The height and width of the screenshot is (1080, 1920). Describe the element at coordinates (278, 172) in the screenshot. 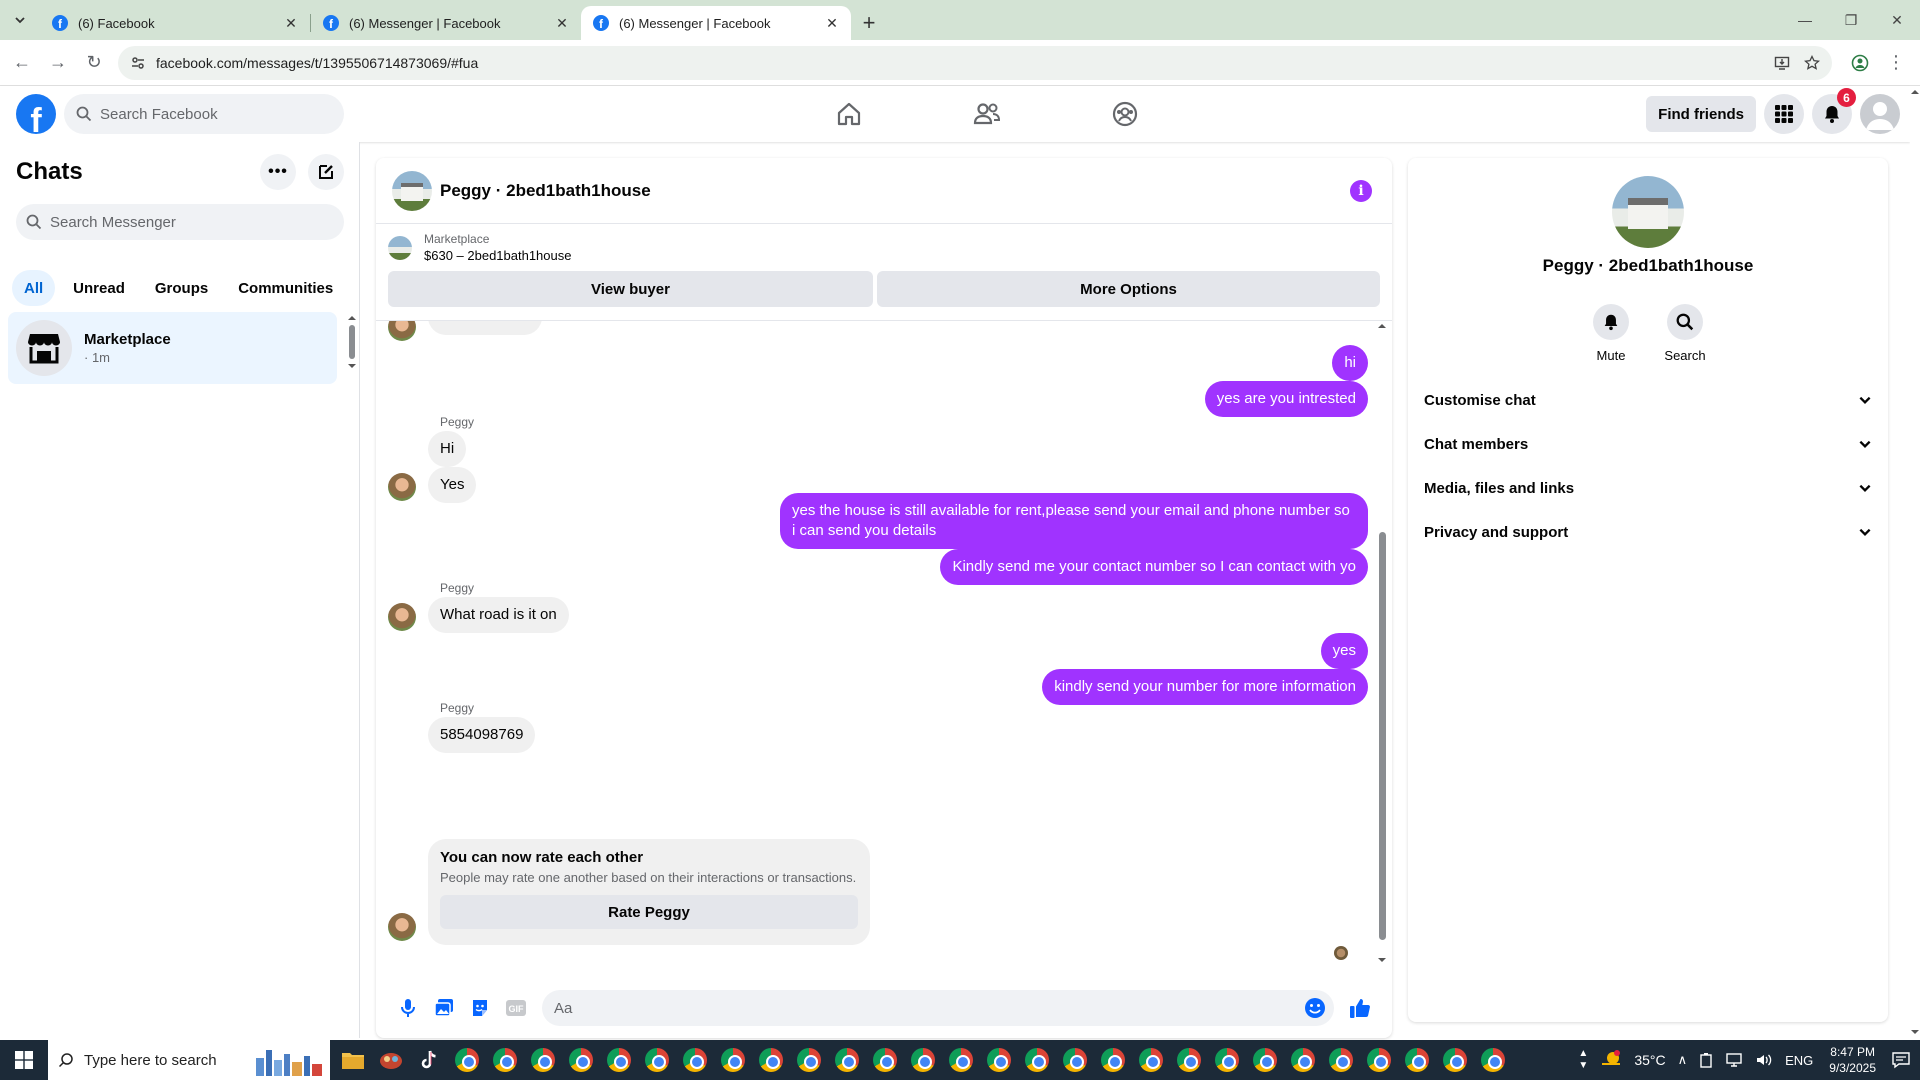

I see `chat-options-button: •••` at that location.